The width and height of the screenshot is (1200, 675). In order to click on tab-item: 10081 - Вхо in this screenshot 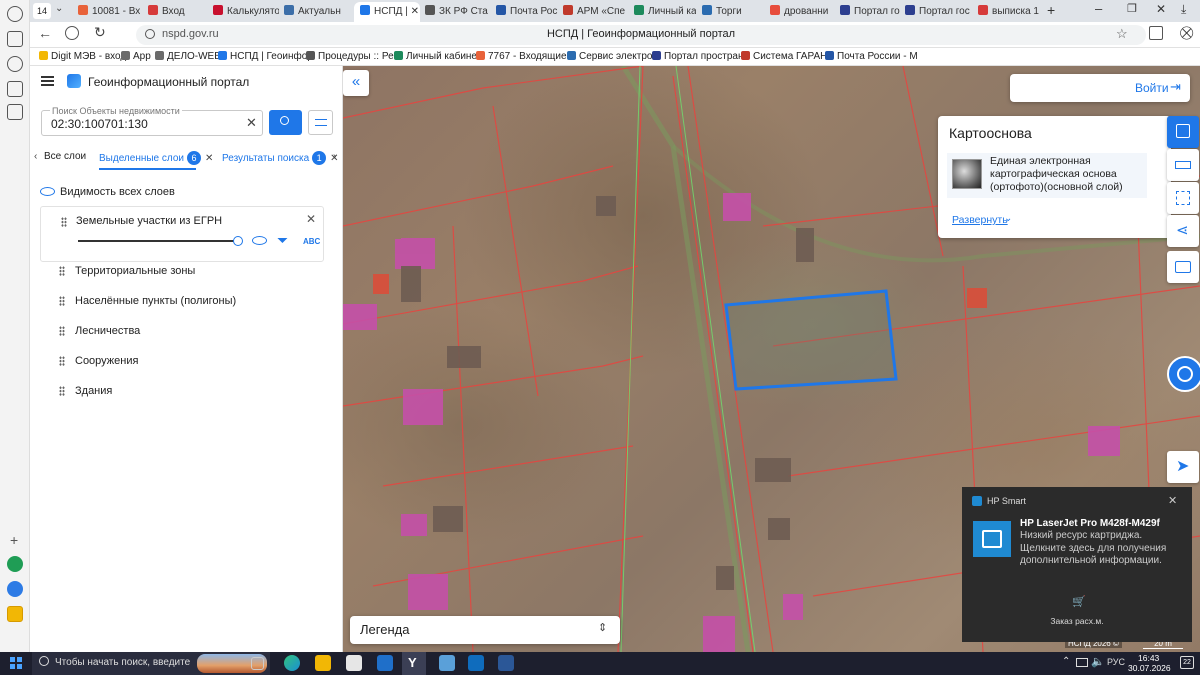, I will do `click(109, 12)`.